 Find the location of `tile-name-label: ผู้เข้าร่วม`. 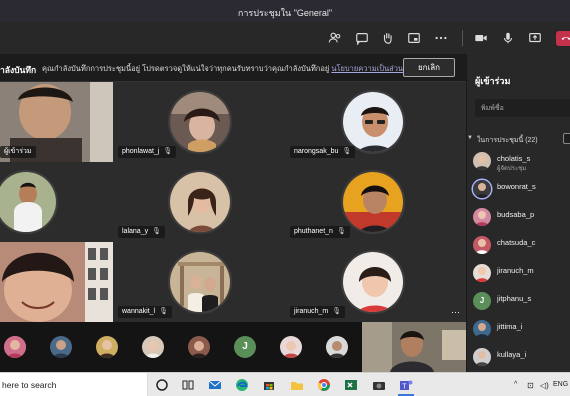

tile-name-label: ผู้เข้าร่วม is located at coordinates (18, 152).